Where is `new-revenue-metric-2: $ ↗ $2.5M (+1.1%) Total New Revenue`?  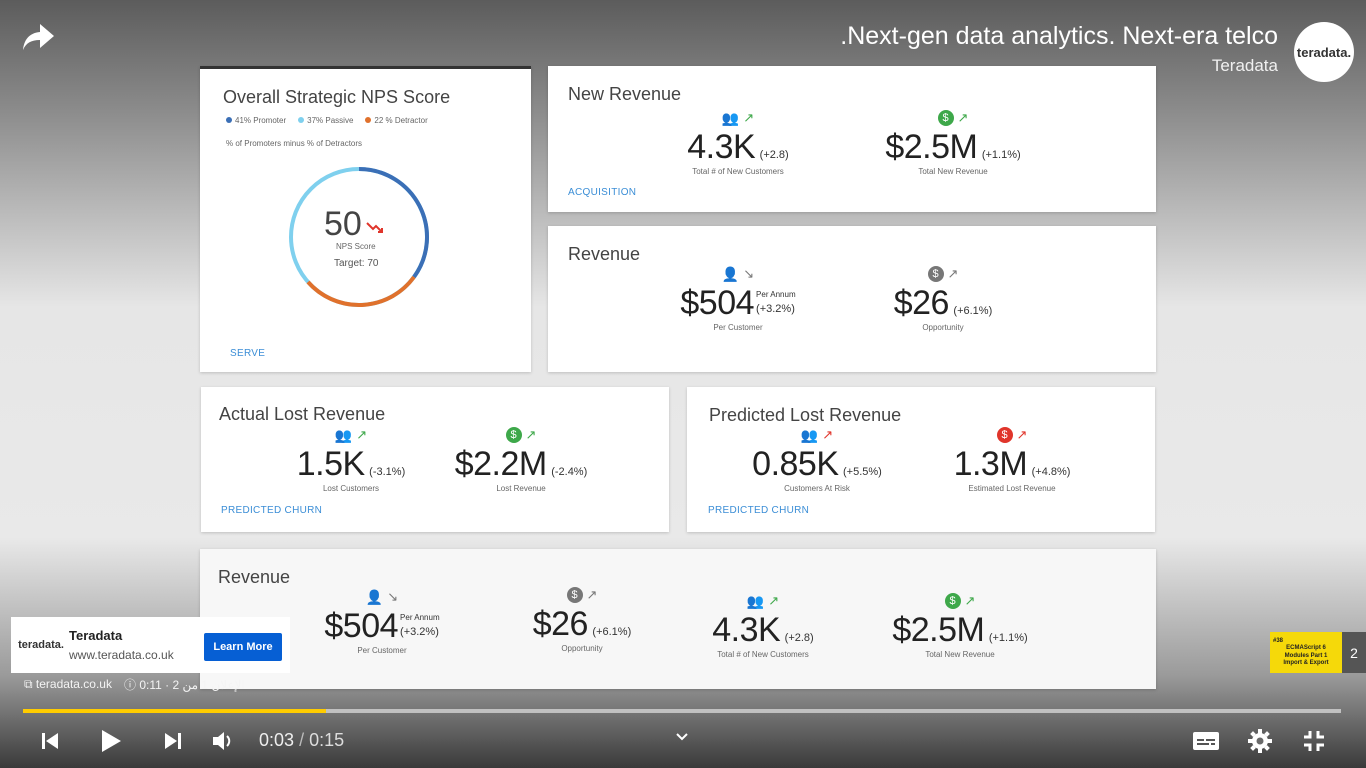 new-revenue-metric-2: $ ↗ $2.5M (+1.1%) Total New Revenue is located at coordinates (960, 626).